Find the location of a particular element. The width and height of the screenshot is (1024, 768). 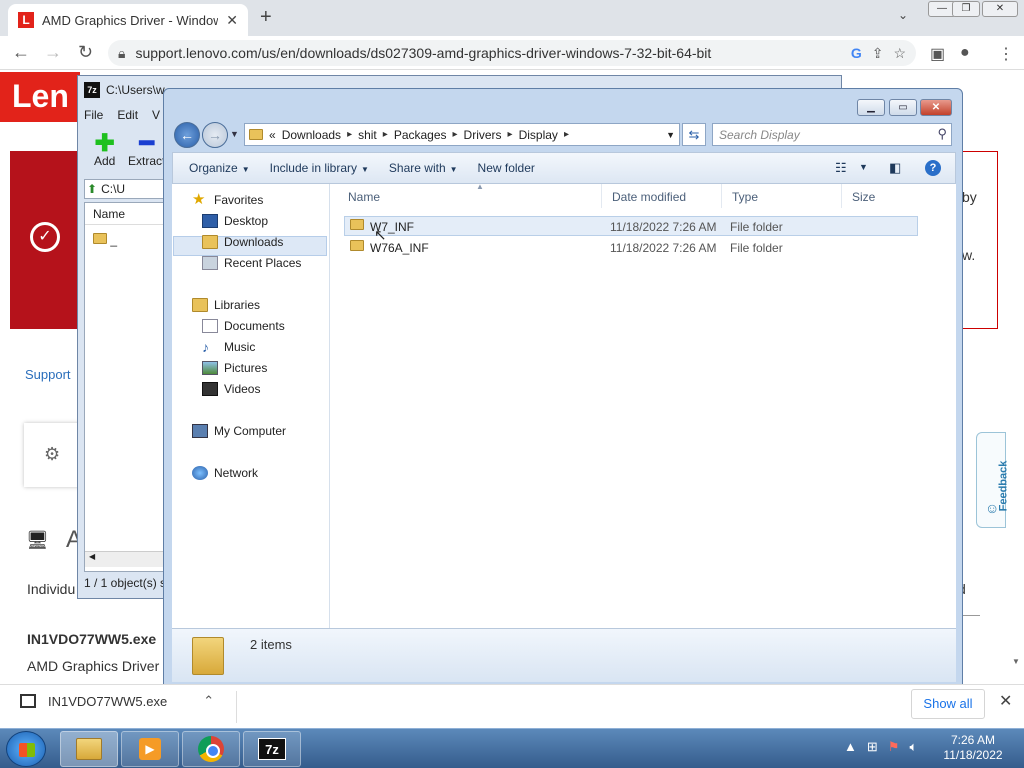

up-folder-icon: ⬆ is located at coordinates (92, 189).